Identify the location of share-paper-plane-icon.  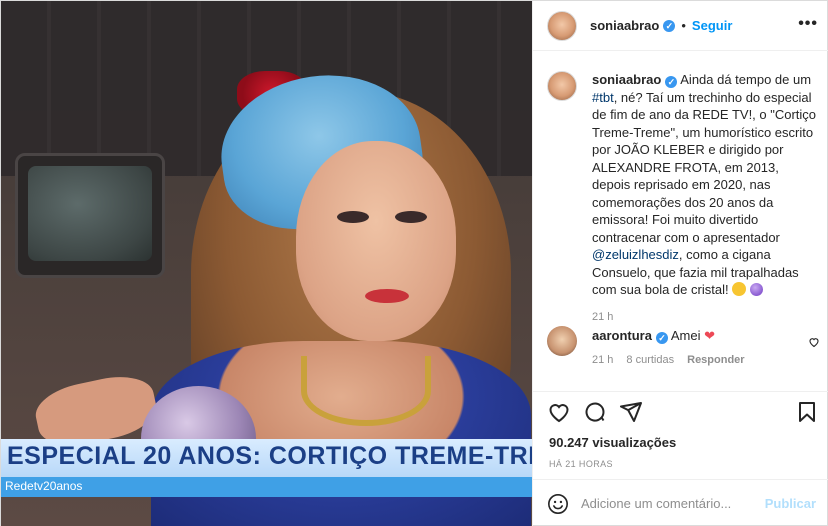
(631, 412).